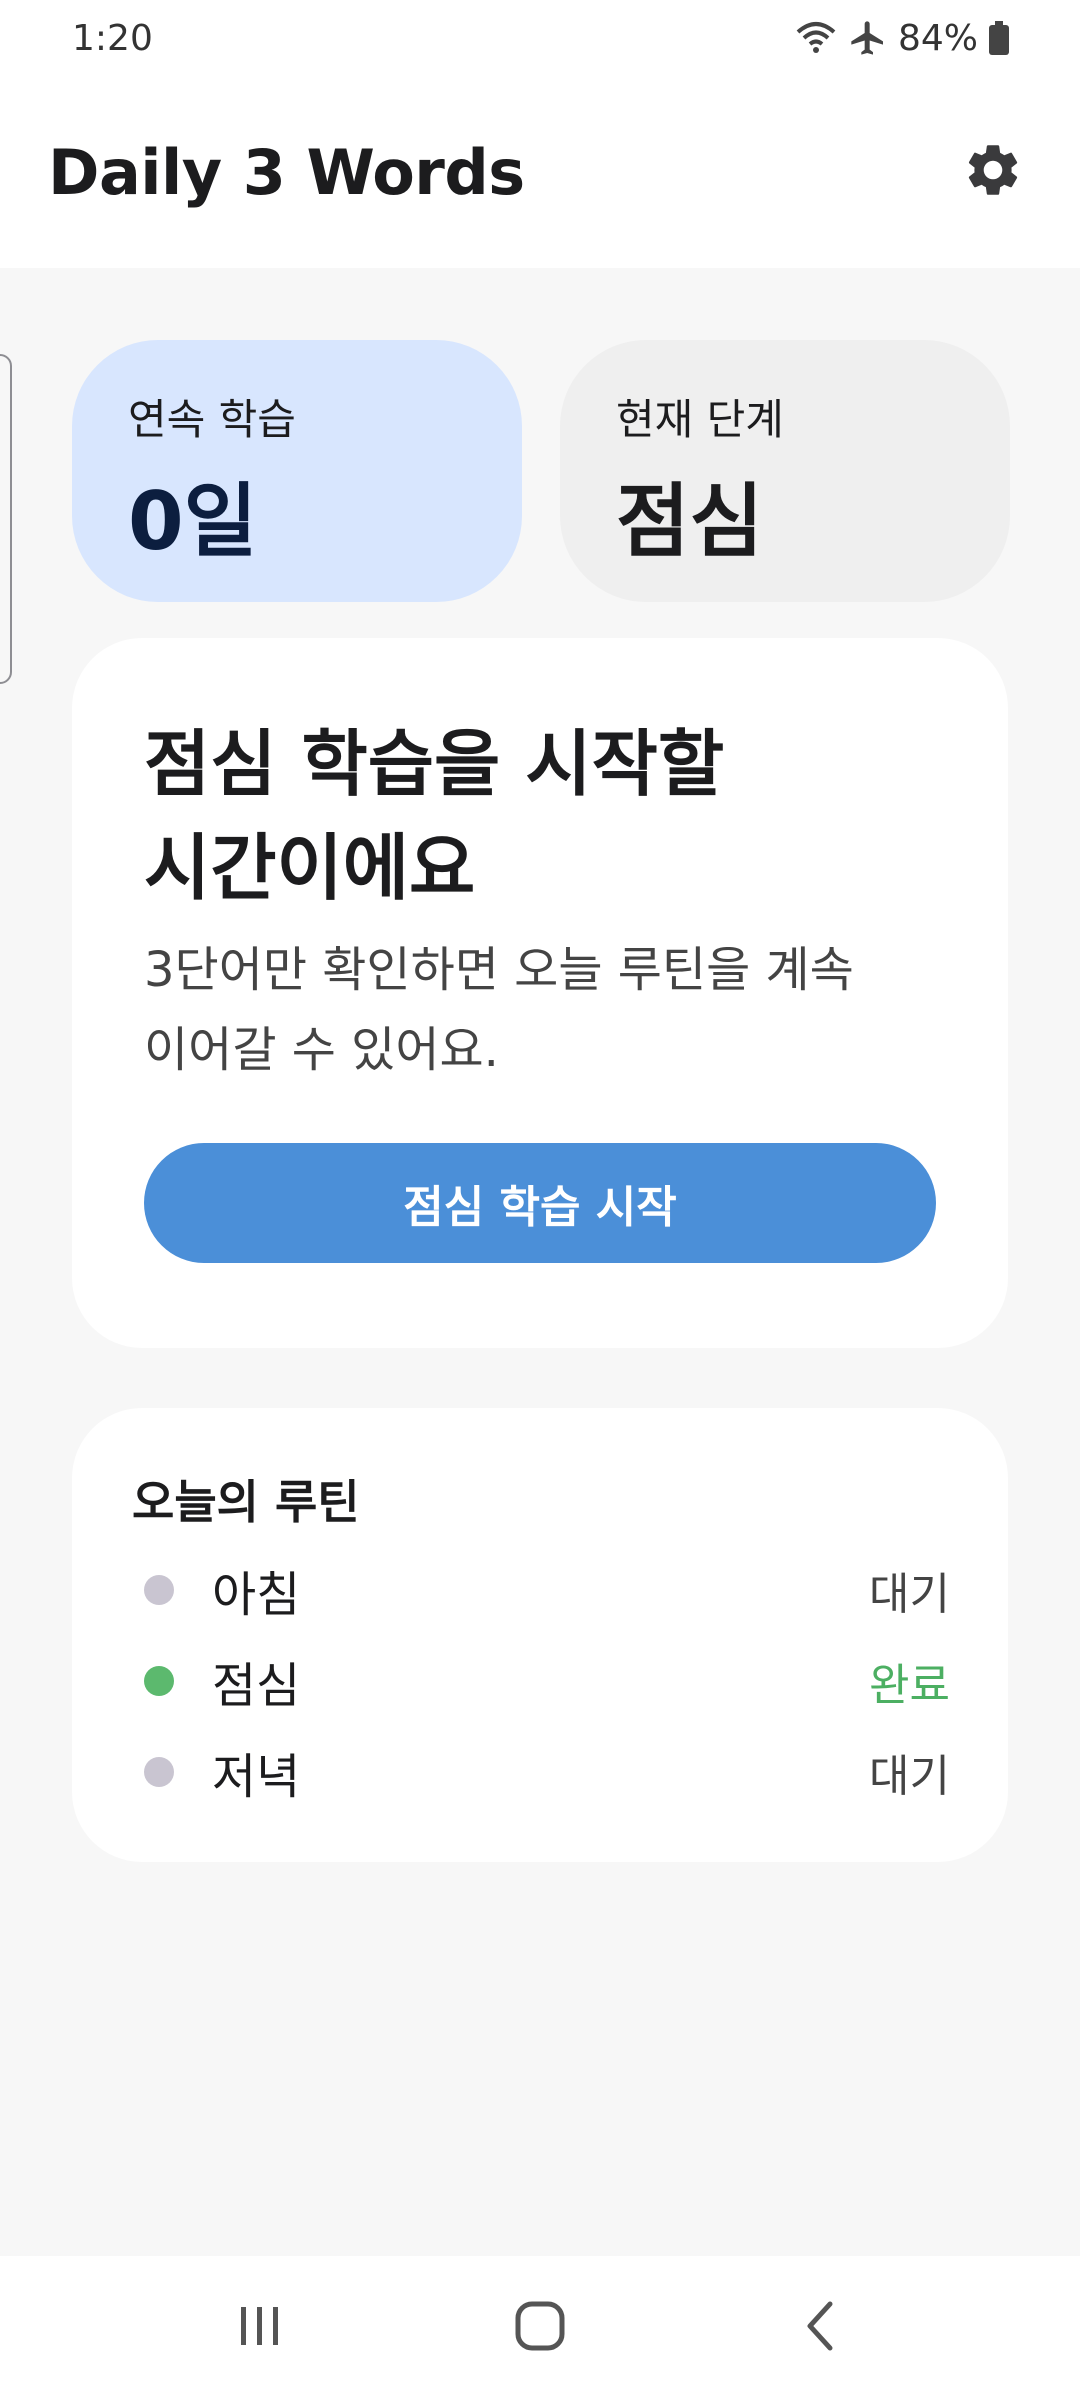 Image resolution: width=1080 pixels, height=2400 pixels. Describe the element at coordinates (540, 816) in the screenshot. I see `study-prompt-title: 점심 학습을 시작할 시간이에요` at that location.